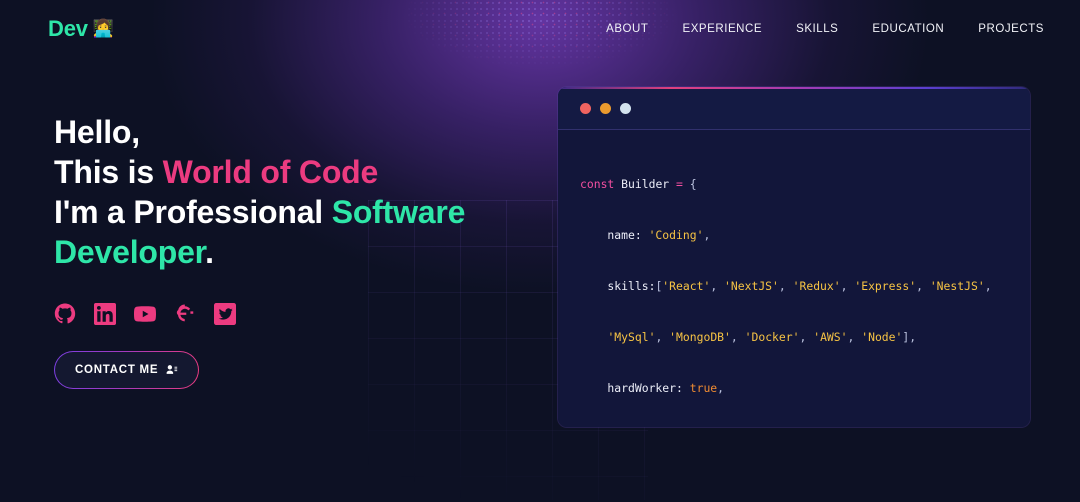 This screenshot has height=502, width=1080. Describe the element at coordinates (585, 108) in the screenshot. I see `window-close-dot-icon` at that location.